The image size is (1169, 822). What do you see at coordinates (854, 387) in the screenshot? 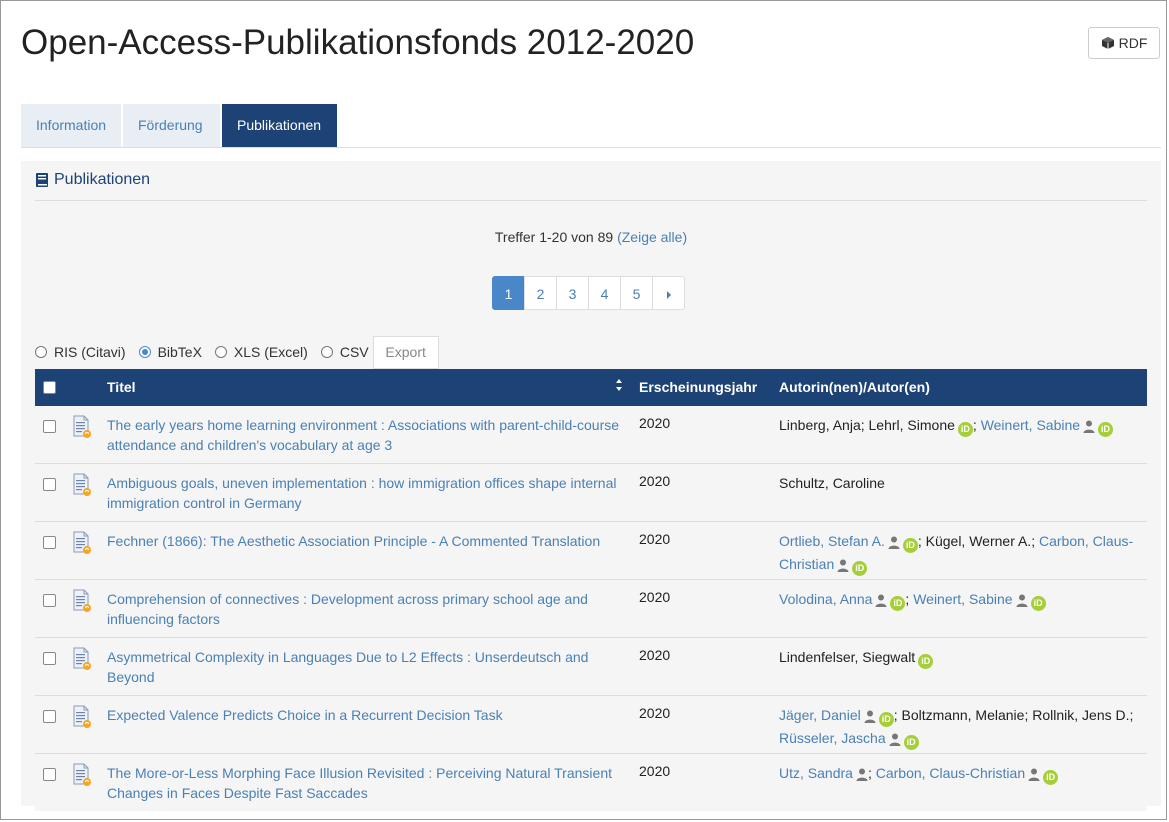
I see `column-authors: Autorin(nen)/Autor(en)` at bounding box center [854, 387].